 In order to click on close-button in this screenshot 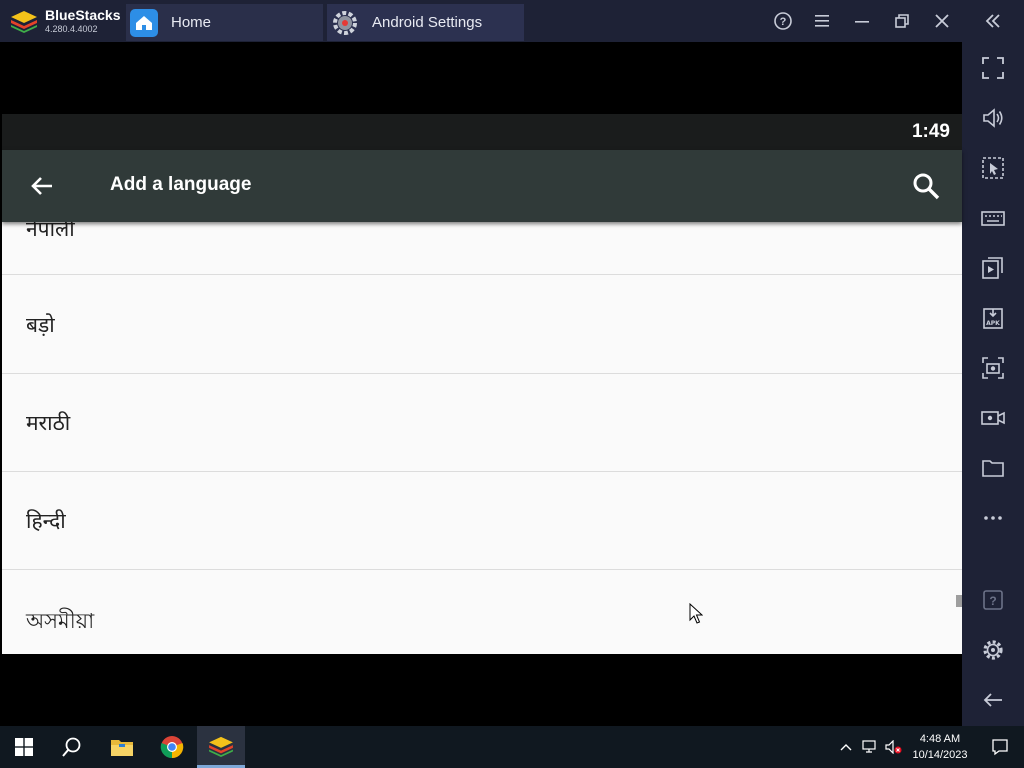, I will do `click(942, 21)`.